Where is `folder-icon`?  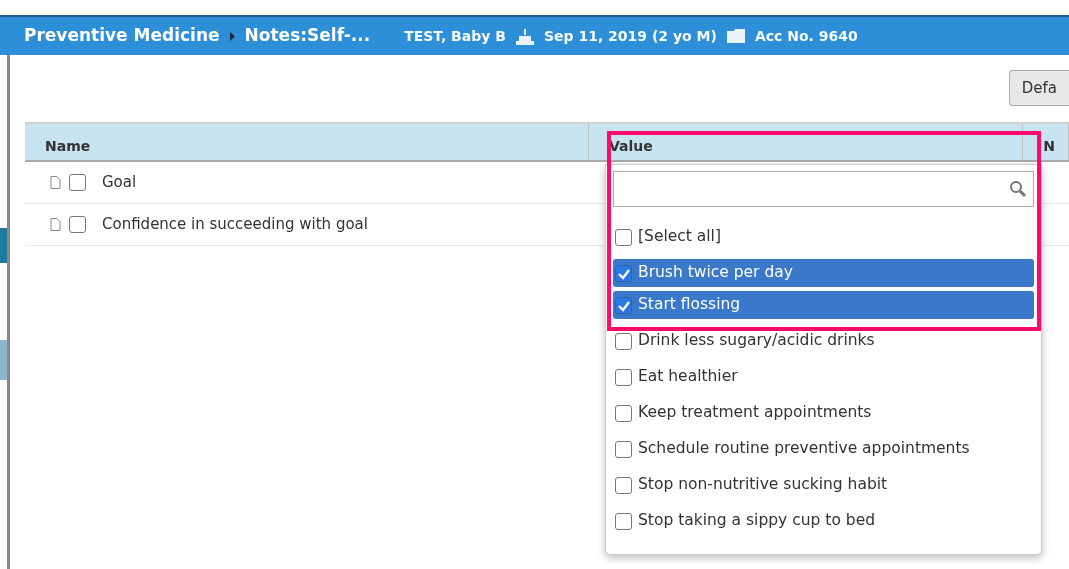
folder-icon is located at coordinates (735, 36).